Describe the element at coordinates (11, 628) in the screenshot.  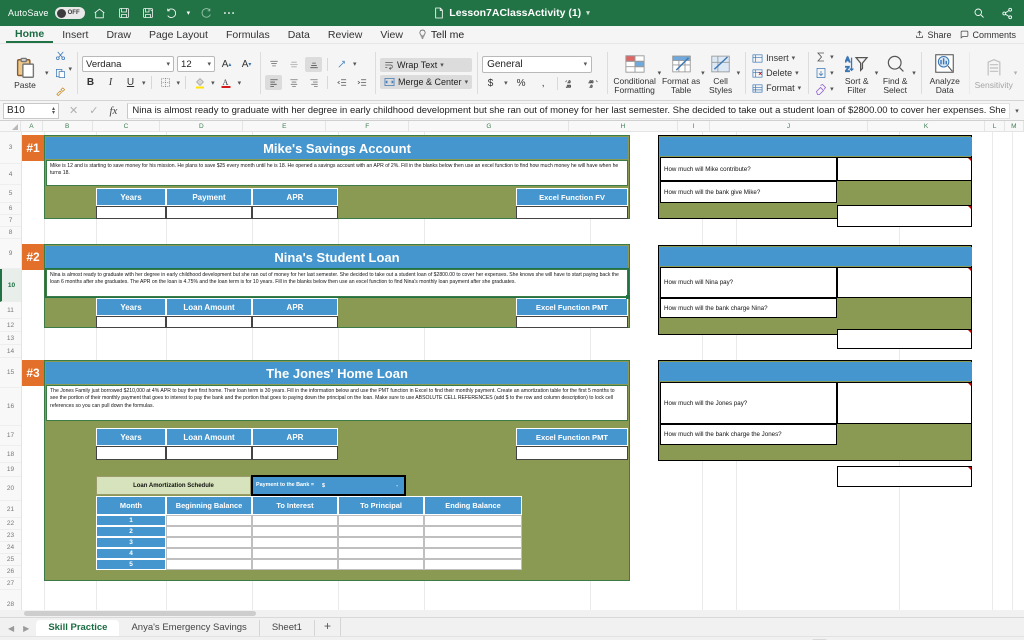
I see `previous-sheet-icon: ◀` at that location.